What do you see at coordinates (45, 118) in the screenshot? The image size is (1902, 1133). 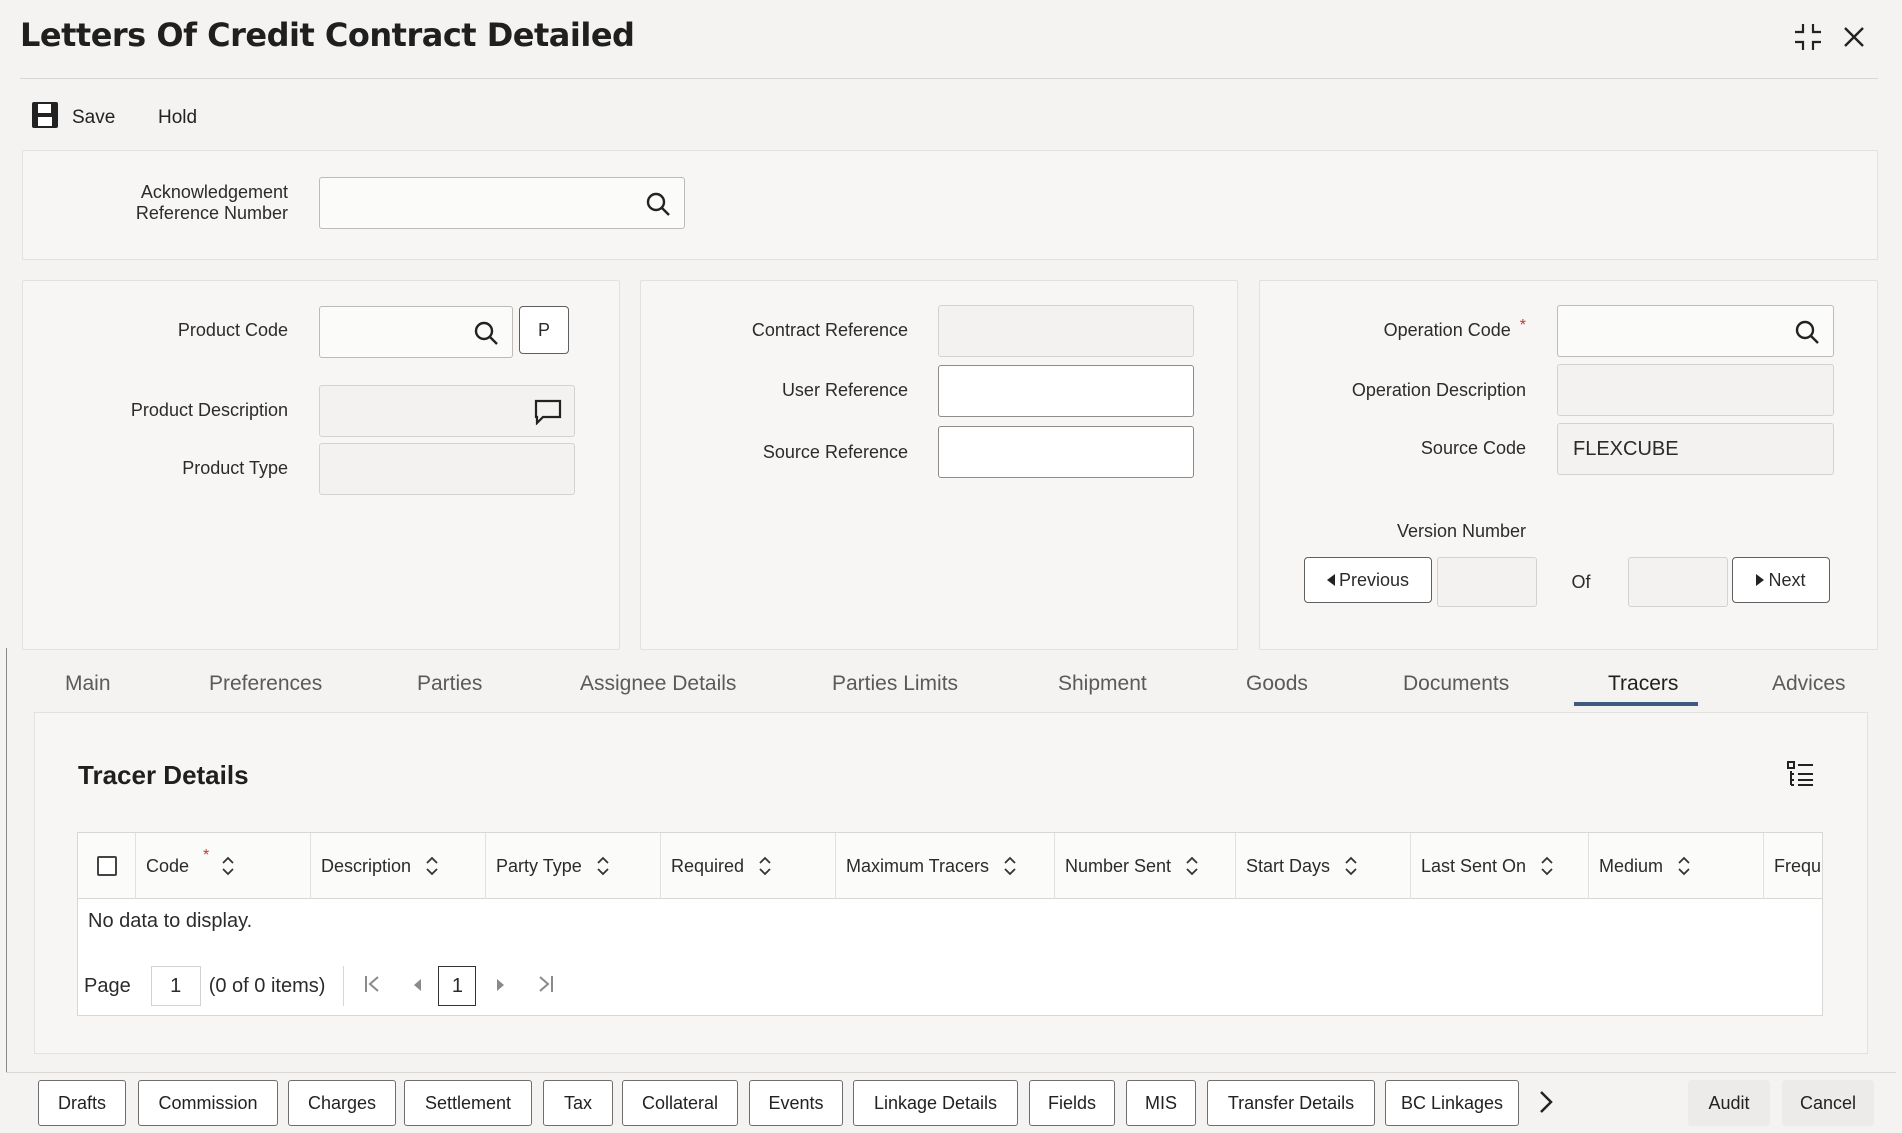 I see `save-icon` at bounding box center [45, 118].